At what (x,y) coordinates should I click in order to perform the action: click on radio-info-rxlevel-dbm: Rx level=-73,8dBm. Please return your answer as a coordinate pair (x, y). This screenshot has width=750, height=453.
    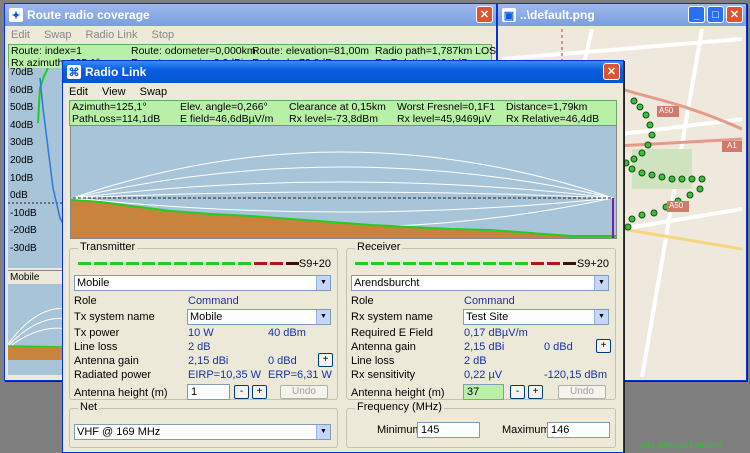
    Looking at the image, I should click on (333, 119).